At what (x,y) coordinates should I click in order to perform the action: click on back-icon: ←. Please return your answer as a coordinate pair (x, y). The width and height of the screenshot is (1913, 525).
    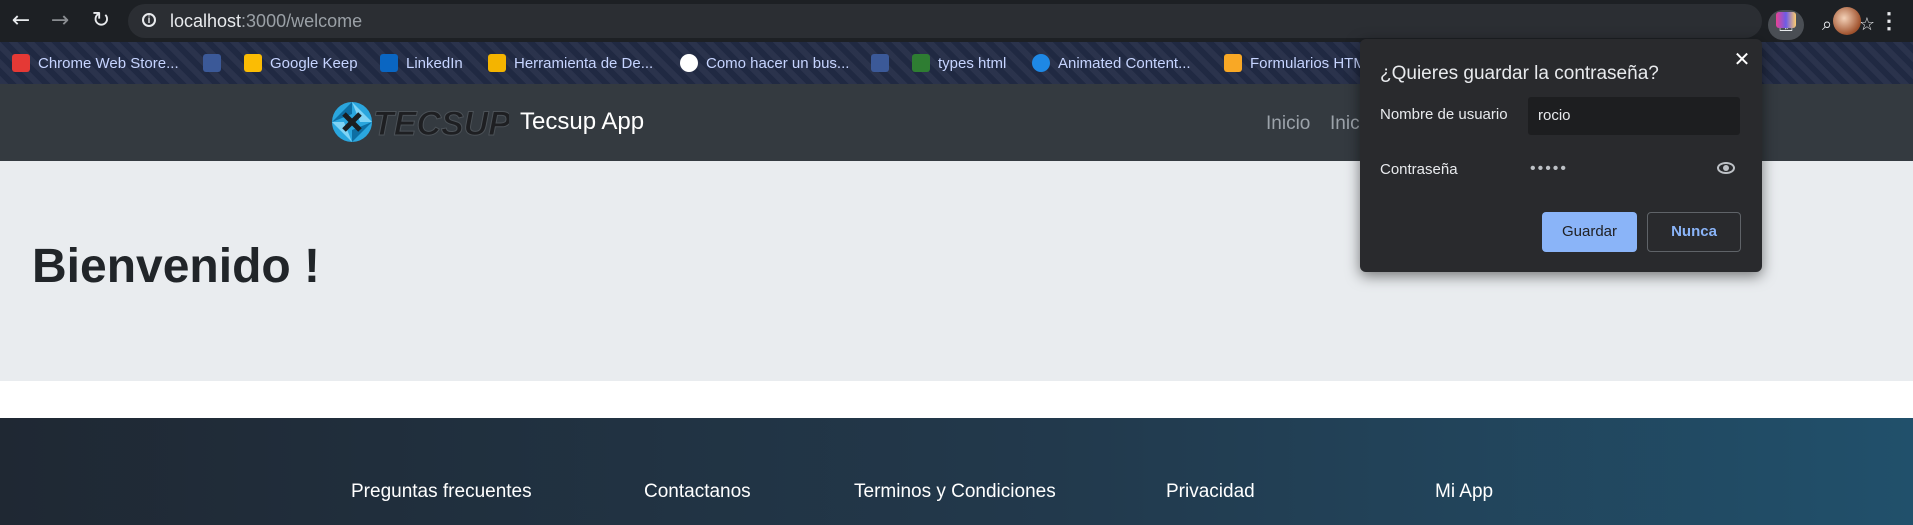
    Looking at the image, I should click on (21, 21).